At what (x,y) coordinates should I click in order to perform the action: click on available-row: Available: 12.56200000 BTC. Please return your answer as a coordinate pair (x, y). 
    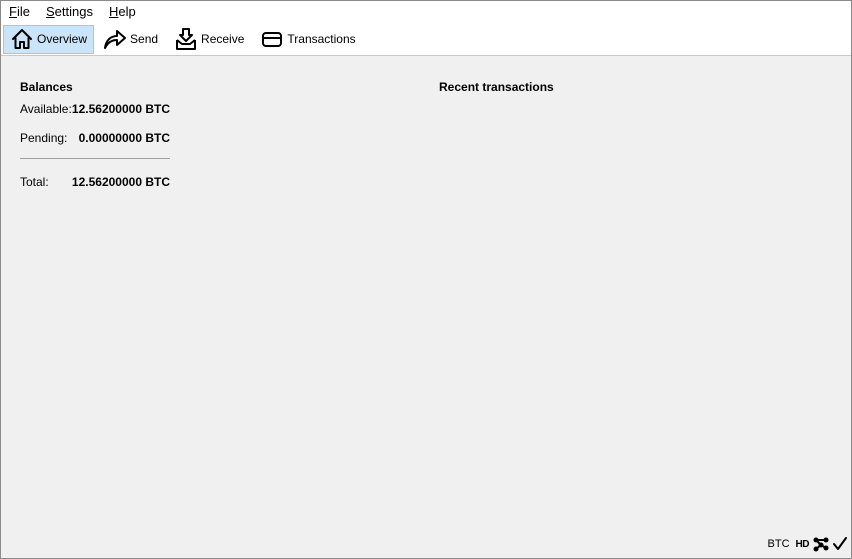
    Looking at the image, I should click on (95, 109).